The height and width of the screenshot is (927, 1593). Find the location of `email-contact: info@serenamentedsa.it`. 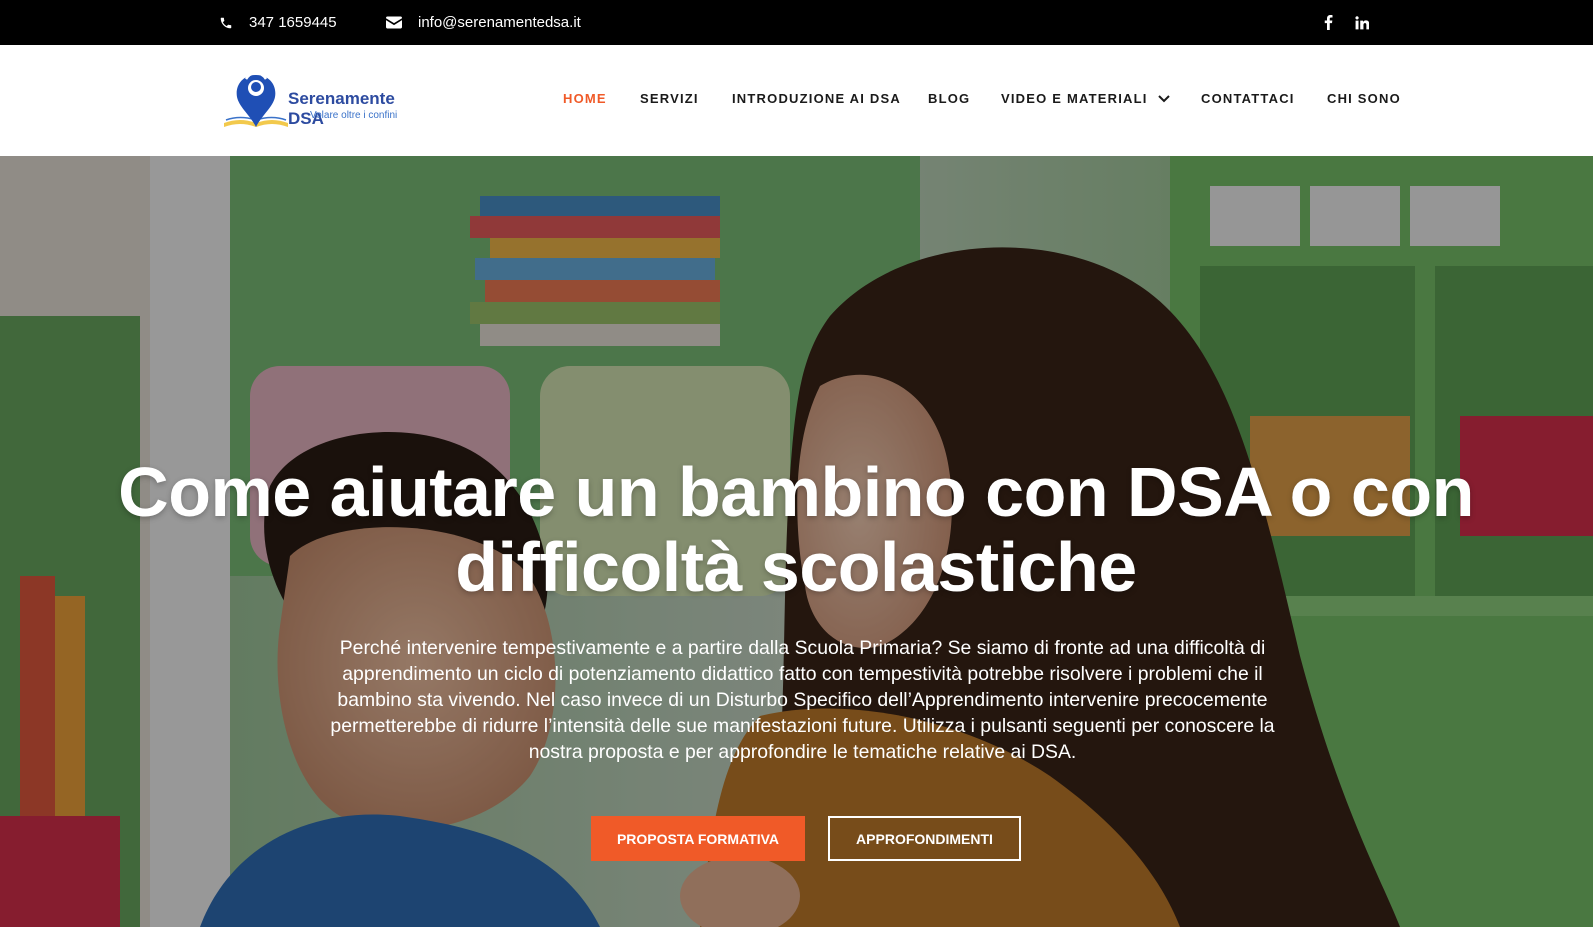

email-contact: info@serenamentedsa.it is located at coordinates (483, 22).